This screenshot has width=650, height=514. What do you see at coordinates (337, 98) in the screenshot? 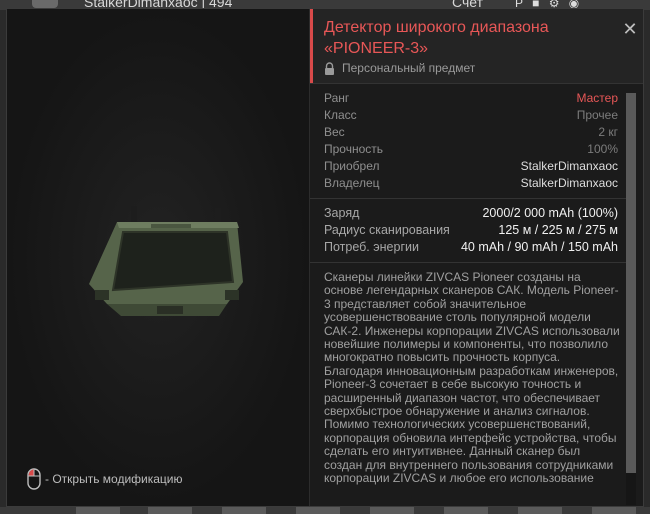
I see `property-key: Ранг` at bounding box center [337, 98].